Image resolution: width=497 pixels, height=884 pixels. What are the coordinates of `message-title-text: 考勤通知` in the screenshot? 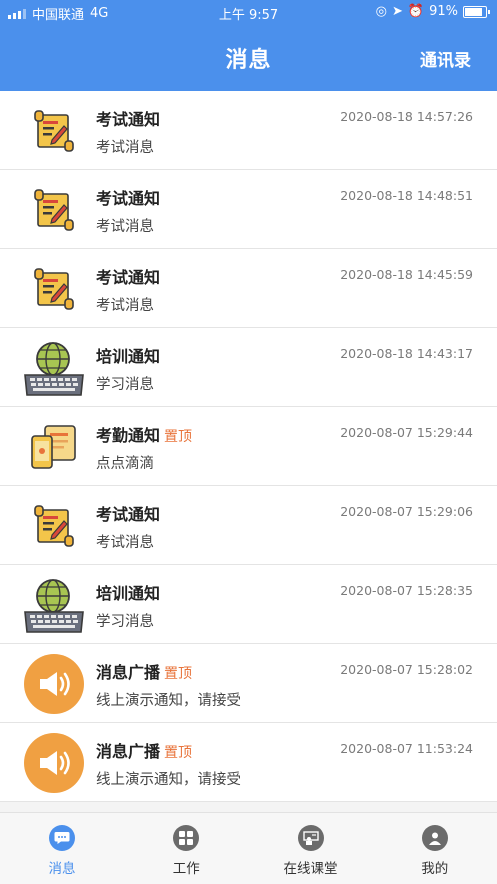 It's located at (128, 435).